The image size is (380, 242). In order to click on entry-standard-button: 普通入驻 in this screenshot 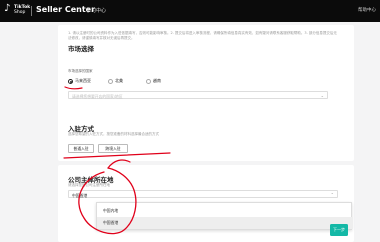, I will do `click(81, 148)`.